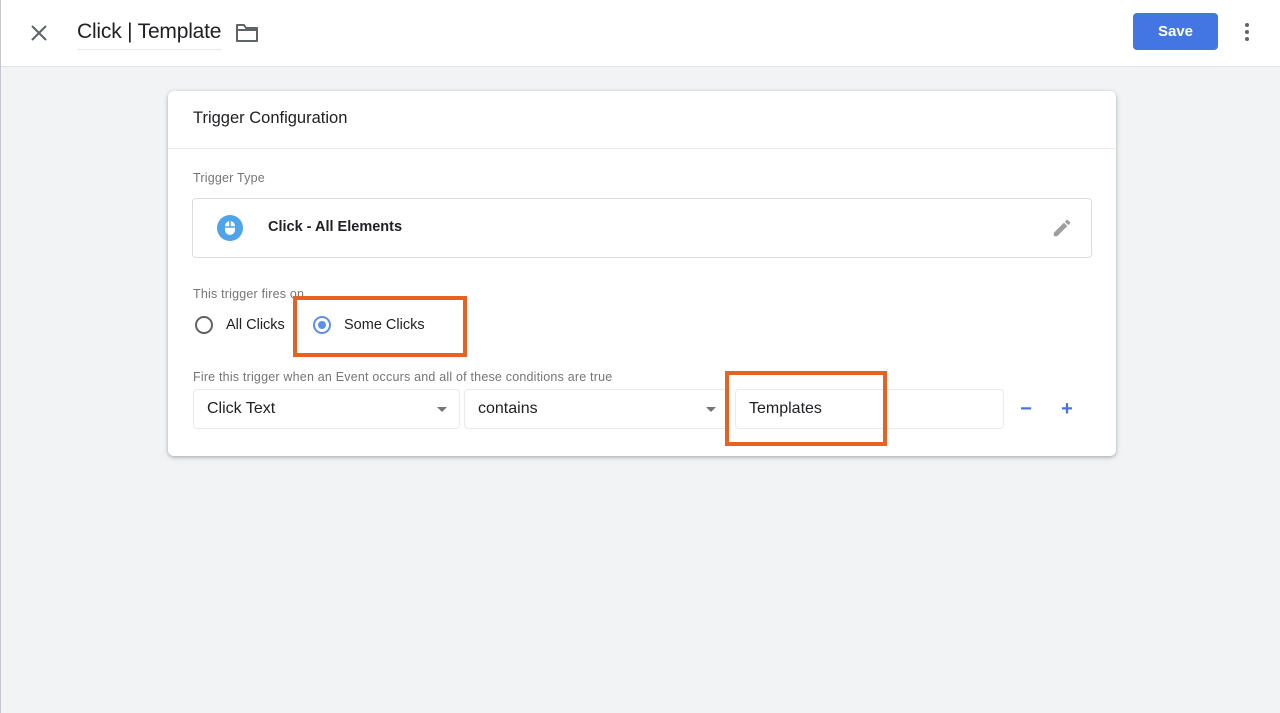 Image resolution: width=1280 pixels, height=713 pixels. What do you see at coordinates (384, 325) in the screenshot?
I see `radio-label: Some Clicks` at bounding box center [384, 325].